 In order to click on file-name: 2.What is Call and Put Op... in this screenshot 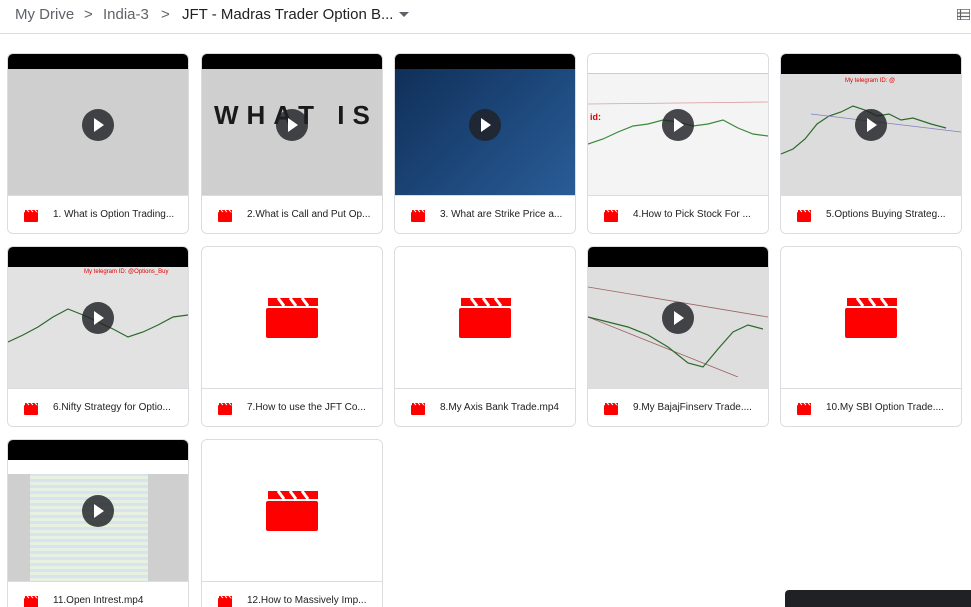, I will do `click(309, 214)`.